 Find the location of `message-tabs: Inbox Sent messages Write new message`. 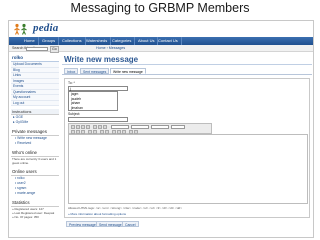

message-tabs: Inbox Sent messages Write new message is located at coordinates (187, 71).